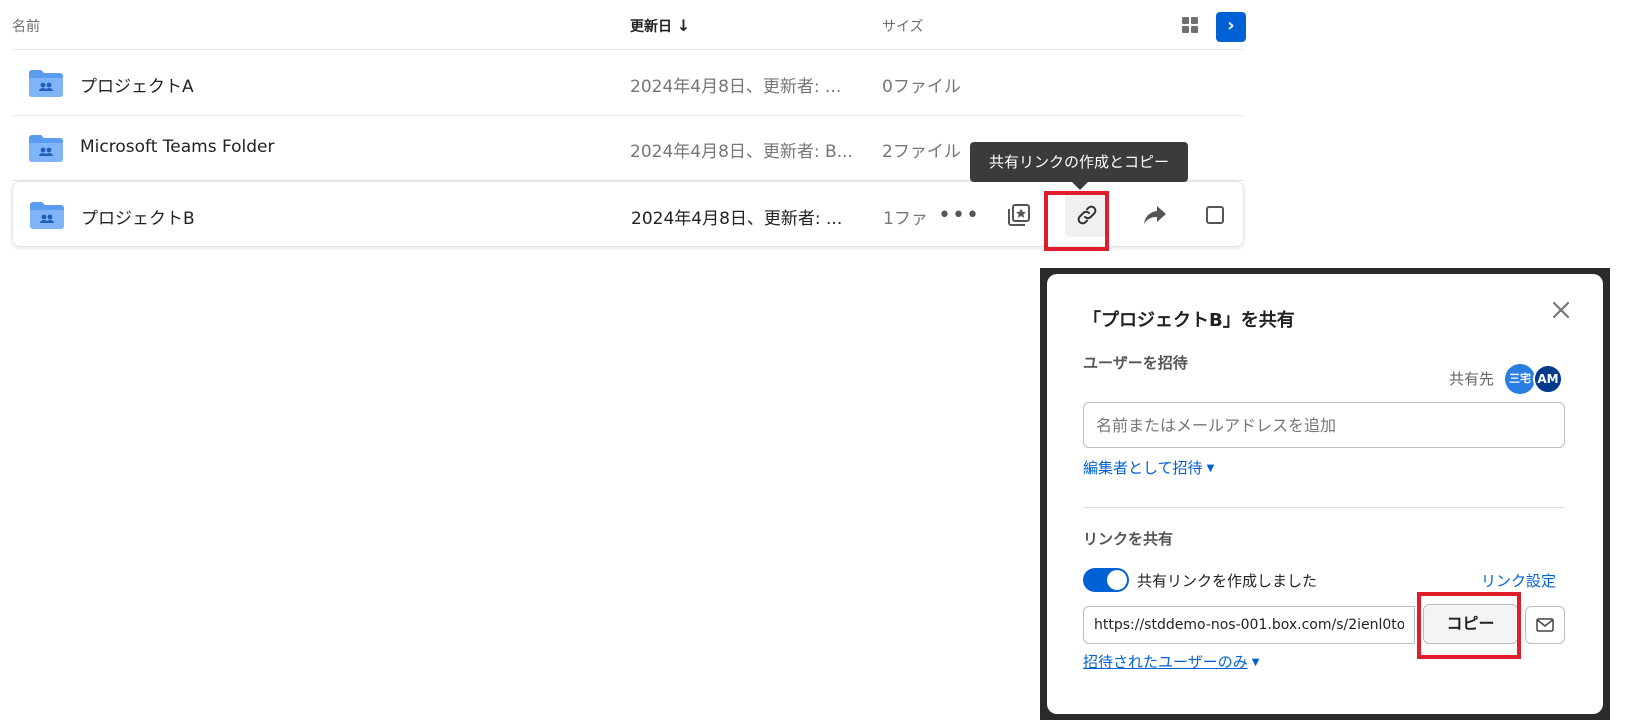 This screenshot has width=1626, height=721. Describe the element at coordinates (1143, 468) in the screenshot. I see `invite-role-label: 編集者として招待` at that location.